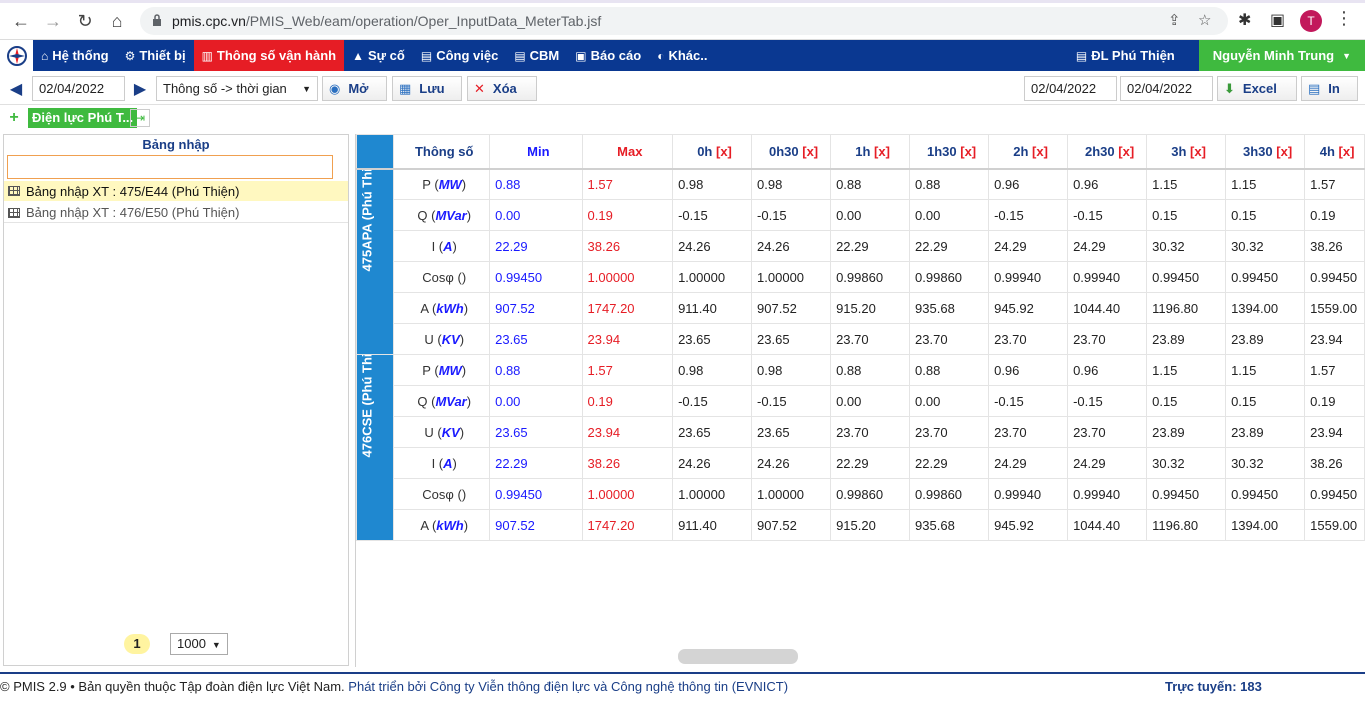 The image size is (1365, 701). What do you see at coordinates (117, 21) in the screenshot?
I see `home-icon: ⌂` at bounding box center [117, 21].